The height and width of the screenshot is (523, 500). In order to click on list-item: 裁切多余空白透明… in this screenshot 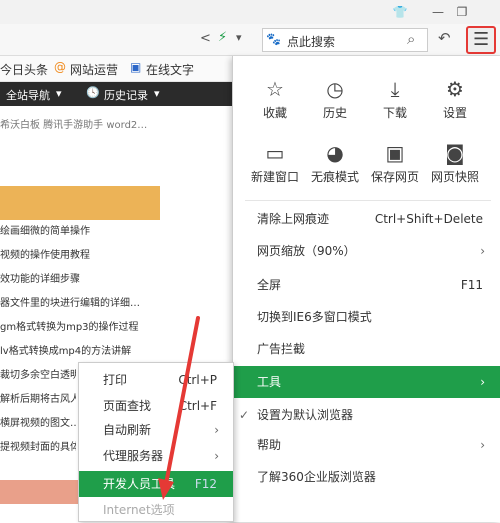, I will do `click(38, 373)`.